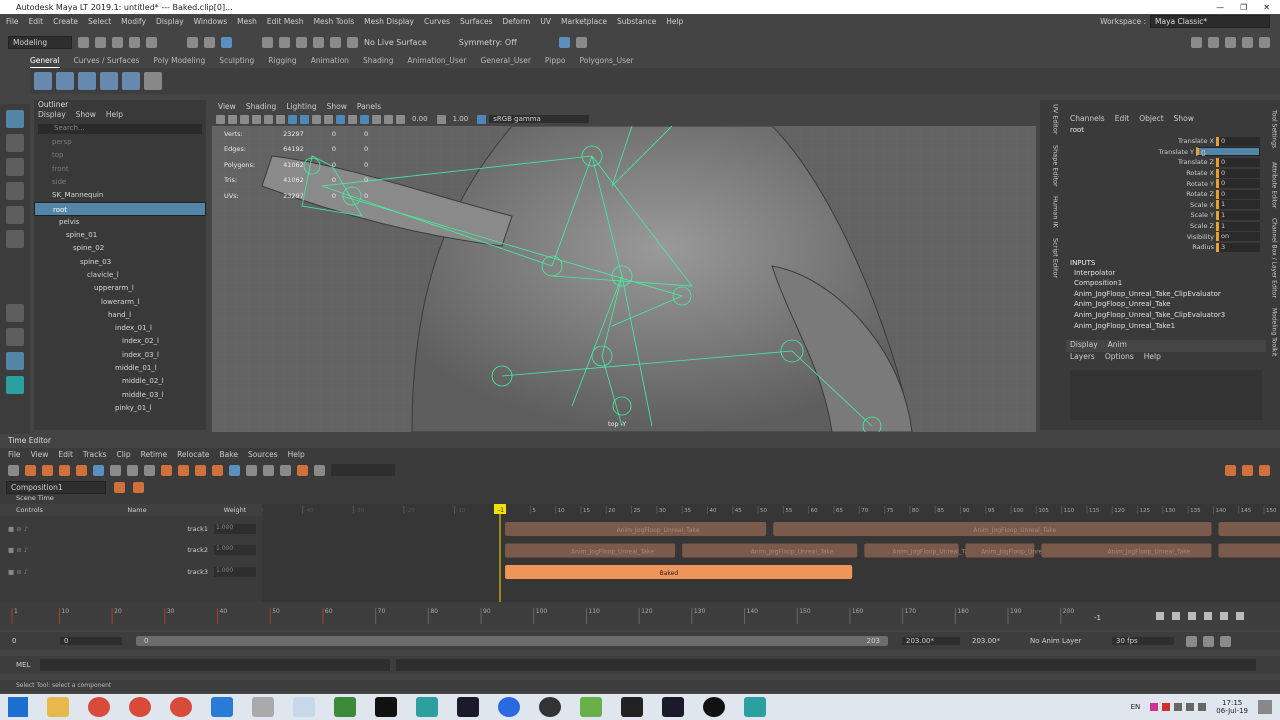 This screenshot has height=720, width=1280. Describe the element at coordinates (217, 470) in the screenshot. I see `group-icon` at that location.